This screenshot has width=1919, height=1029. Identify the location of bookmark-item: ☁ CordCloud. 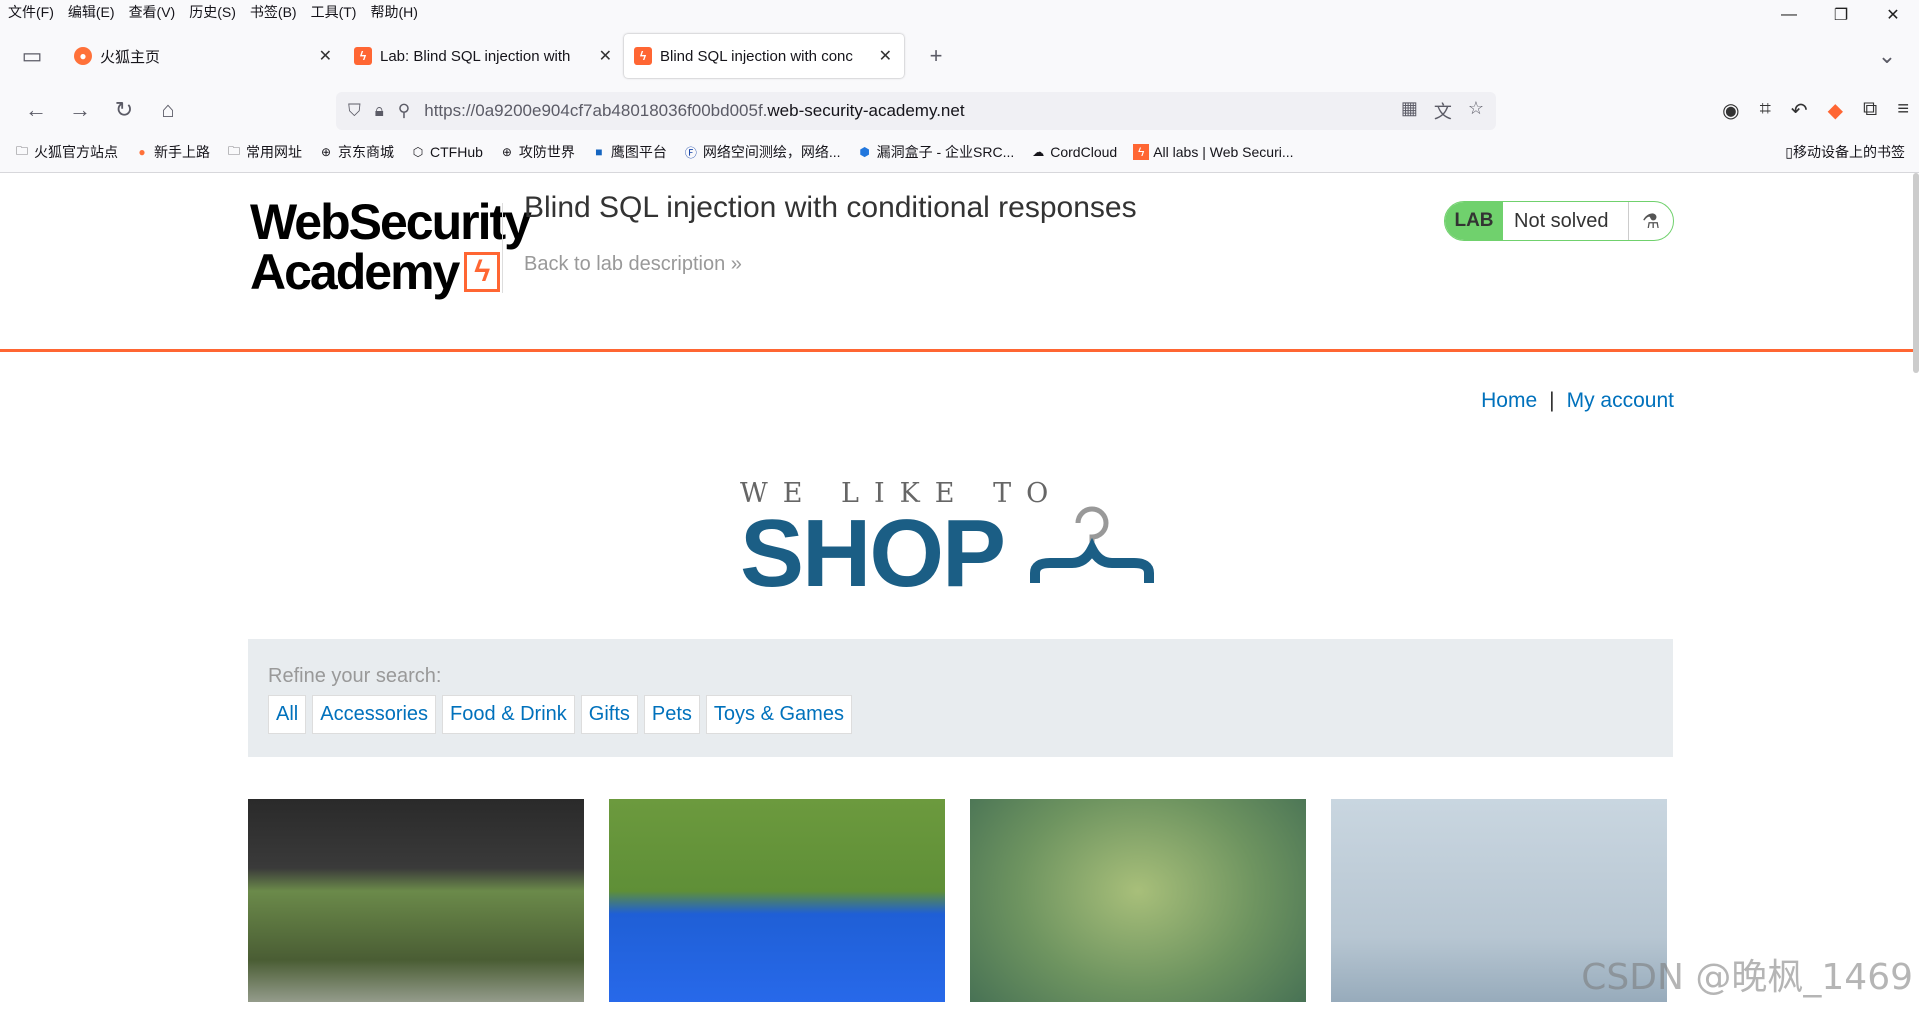
(1073, 152).